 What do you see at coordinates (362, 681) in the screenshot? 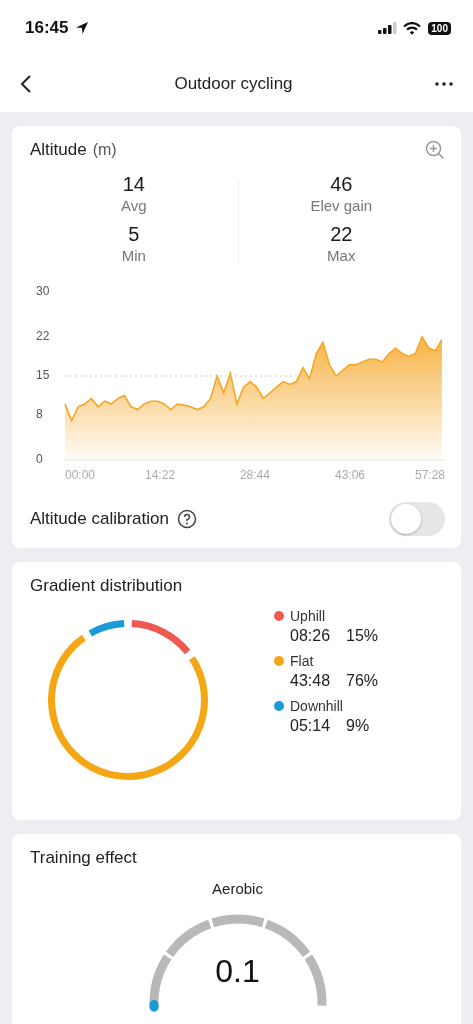
I see `legend-percent: 76%` at bounding box center [362, 681].